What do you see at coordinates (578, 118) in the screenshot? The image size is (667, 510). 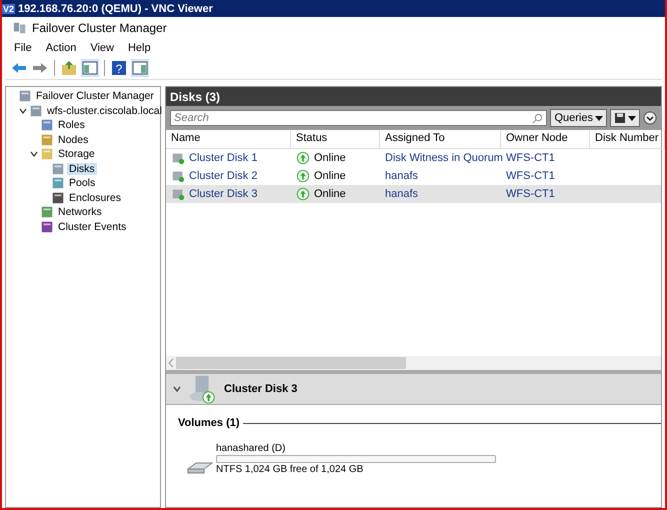 I see `queries-button: Queries` at bounding box center [578, 118].